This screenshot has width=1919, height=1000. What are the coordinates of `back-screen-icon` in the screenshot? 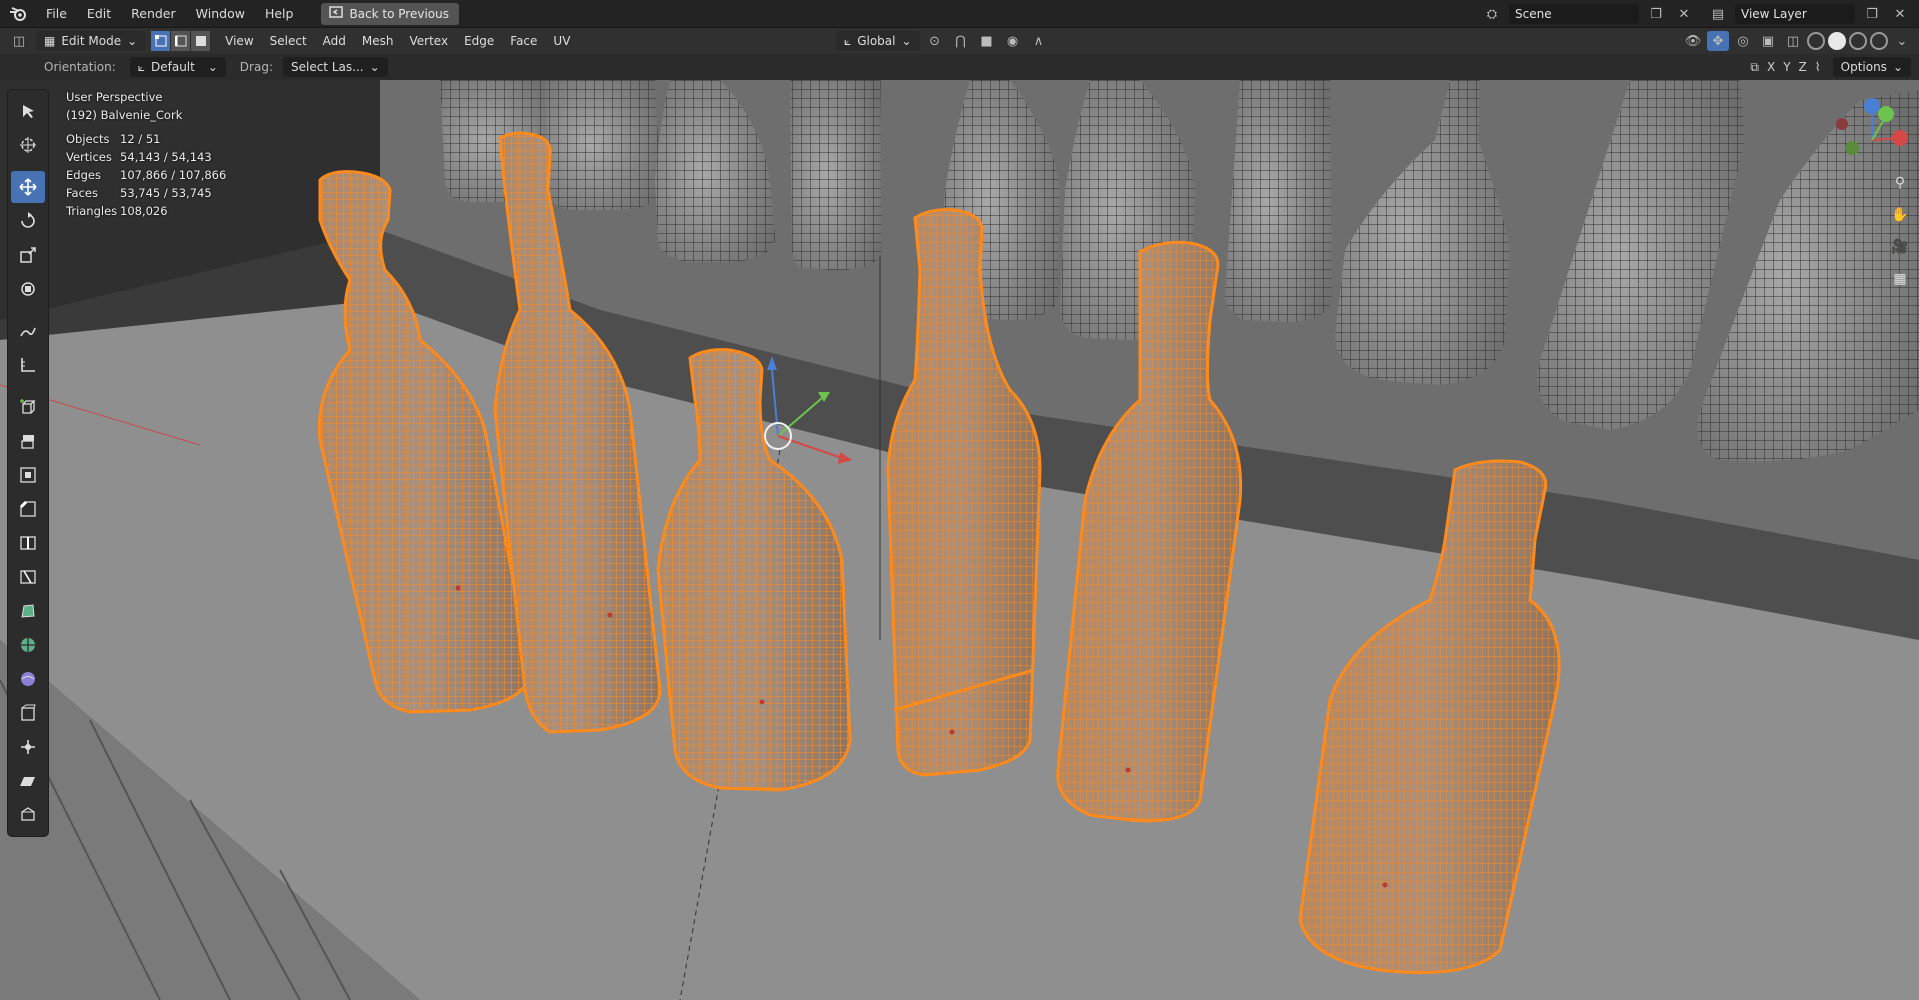 It's located at (336, 13).